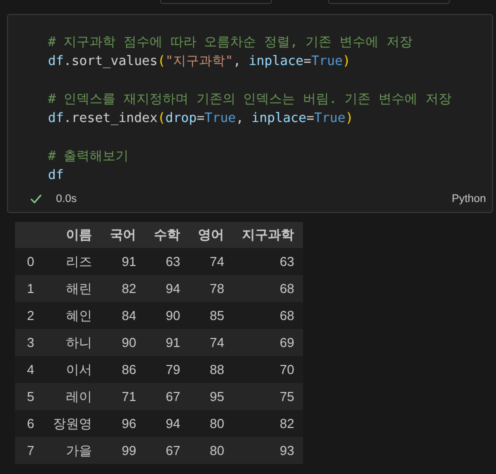 This screenshot has height=474, width=496. What do you see at coordinates (211, 288) in the screenshot?
I see `table-cell: 78` at bounding box center [211, 288].